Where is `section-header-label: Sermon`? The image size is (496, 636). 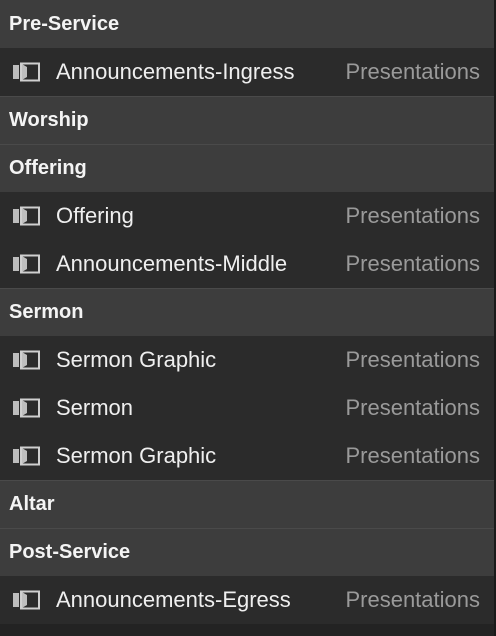
section-header-label: Sermon is located at coordinates (46, 312).